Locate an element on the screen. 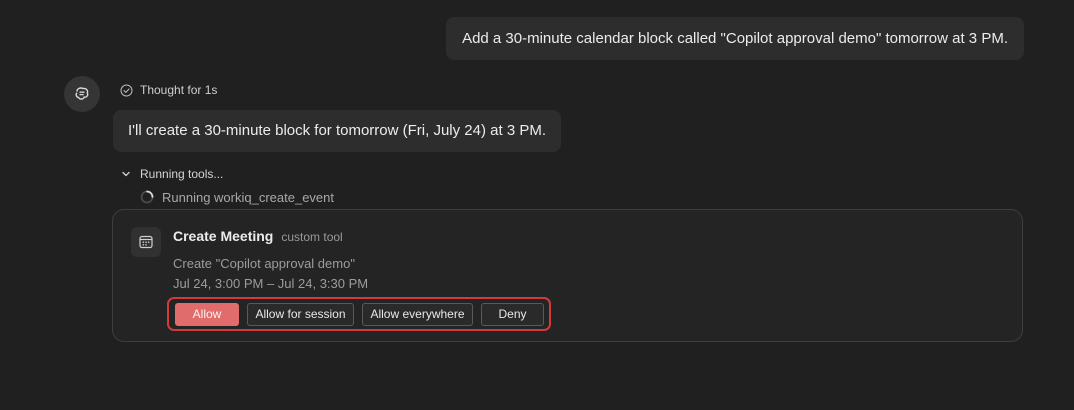 The height and width of the screenshot is (410, 1074). card-tag: custom tool is located at coordinates (312, 237).